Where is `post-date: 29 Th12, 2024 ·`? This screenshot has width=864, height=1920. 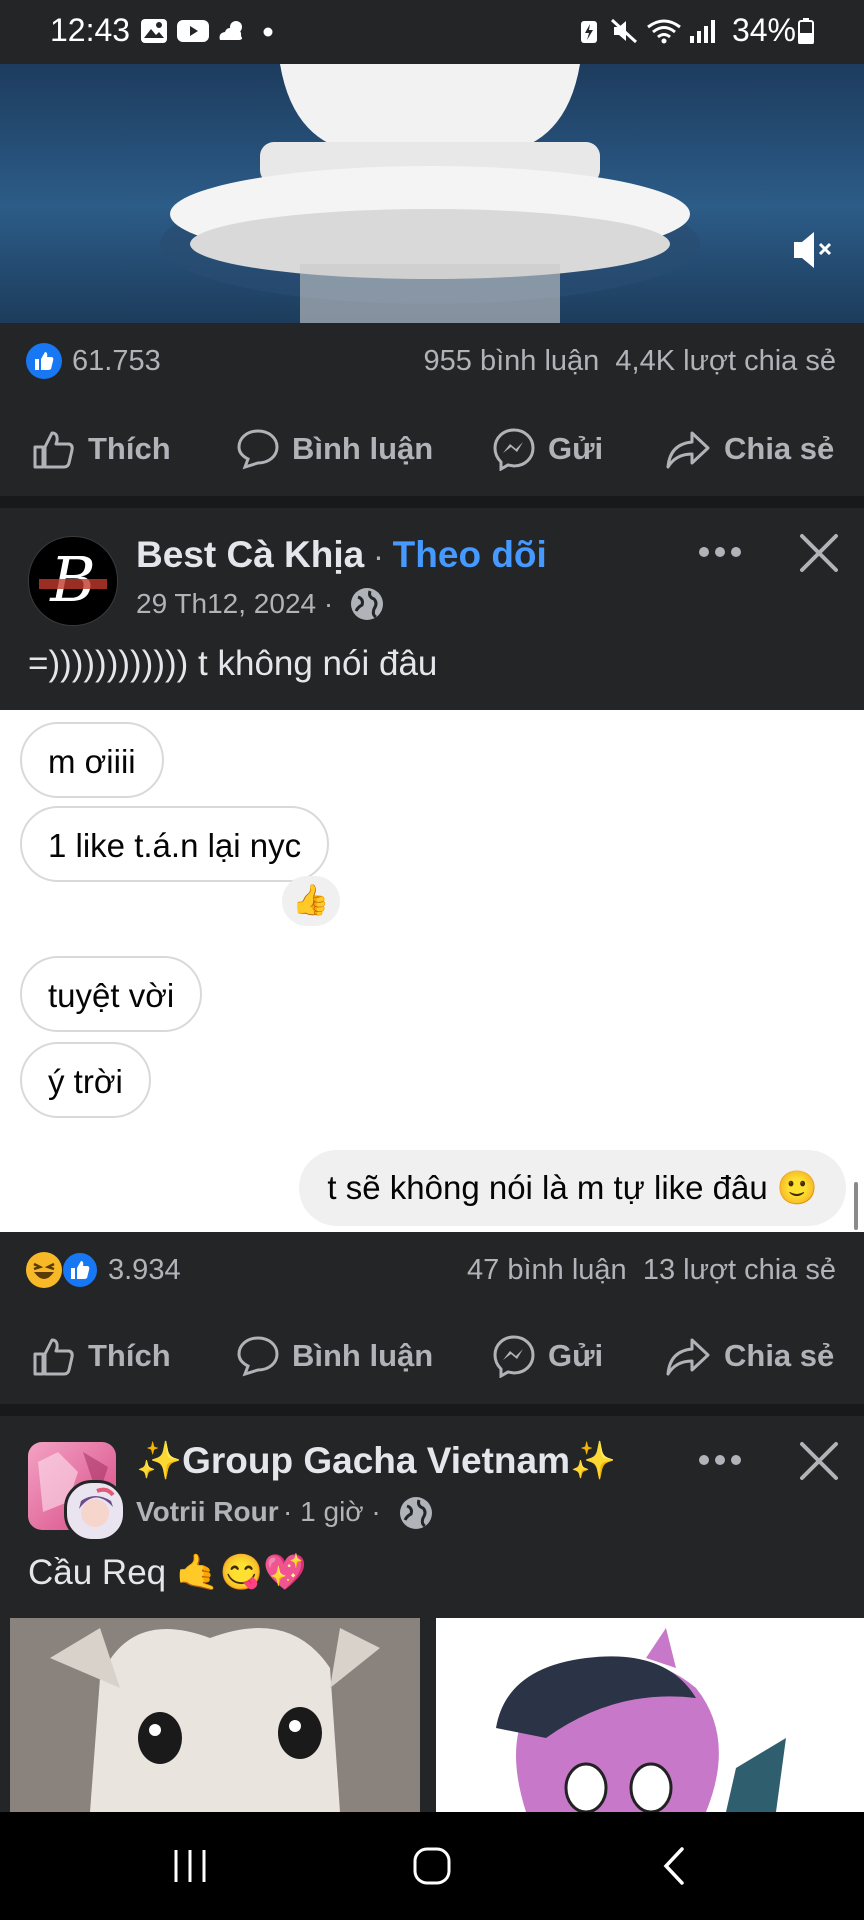
post-date: 29 Th12, 2024 · is located at coordinates (234, 603).